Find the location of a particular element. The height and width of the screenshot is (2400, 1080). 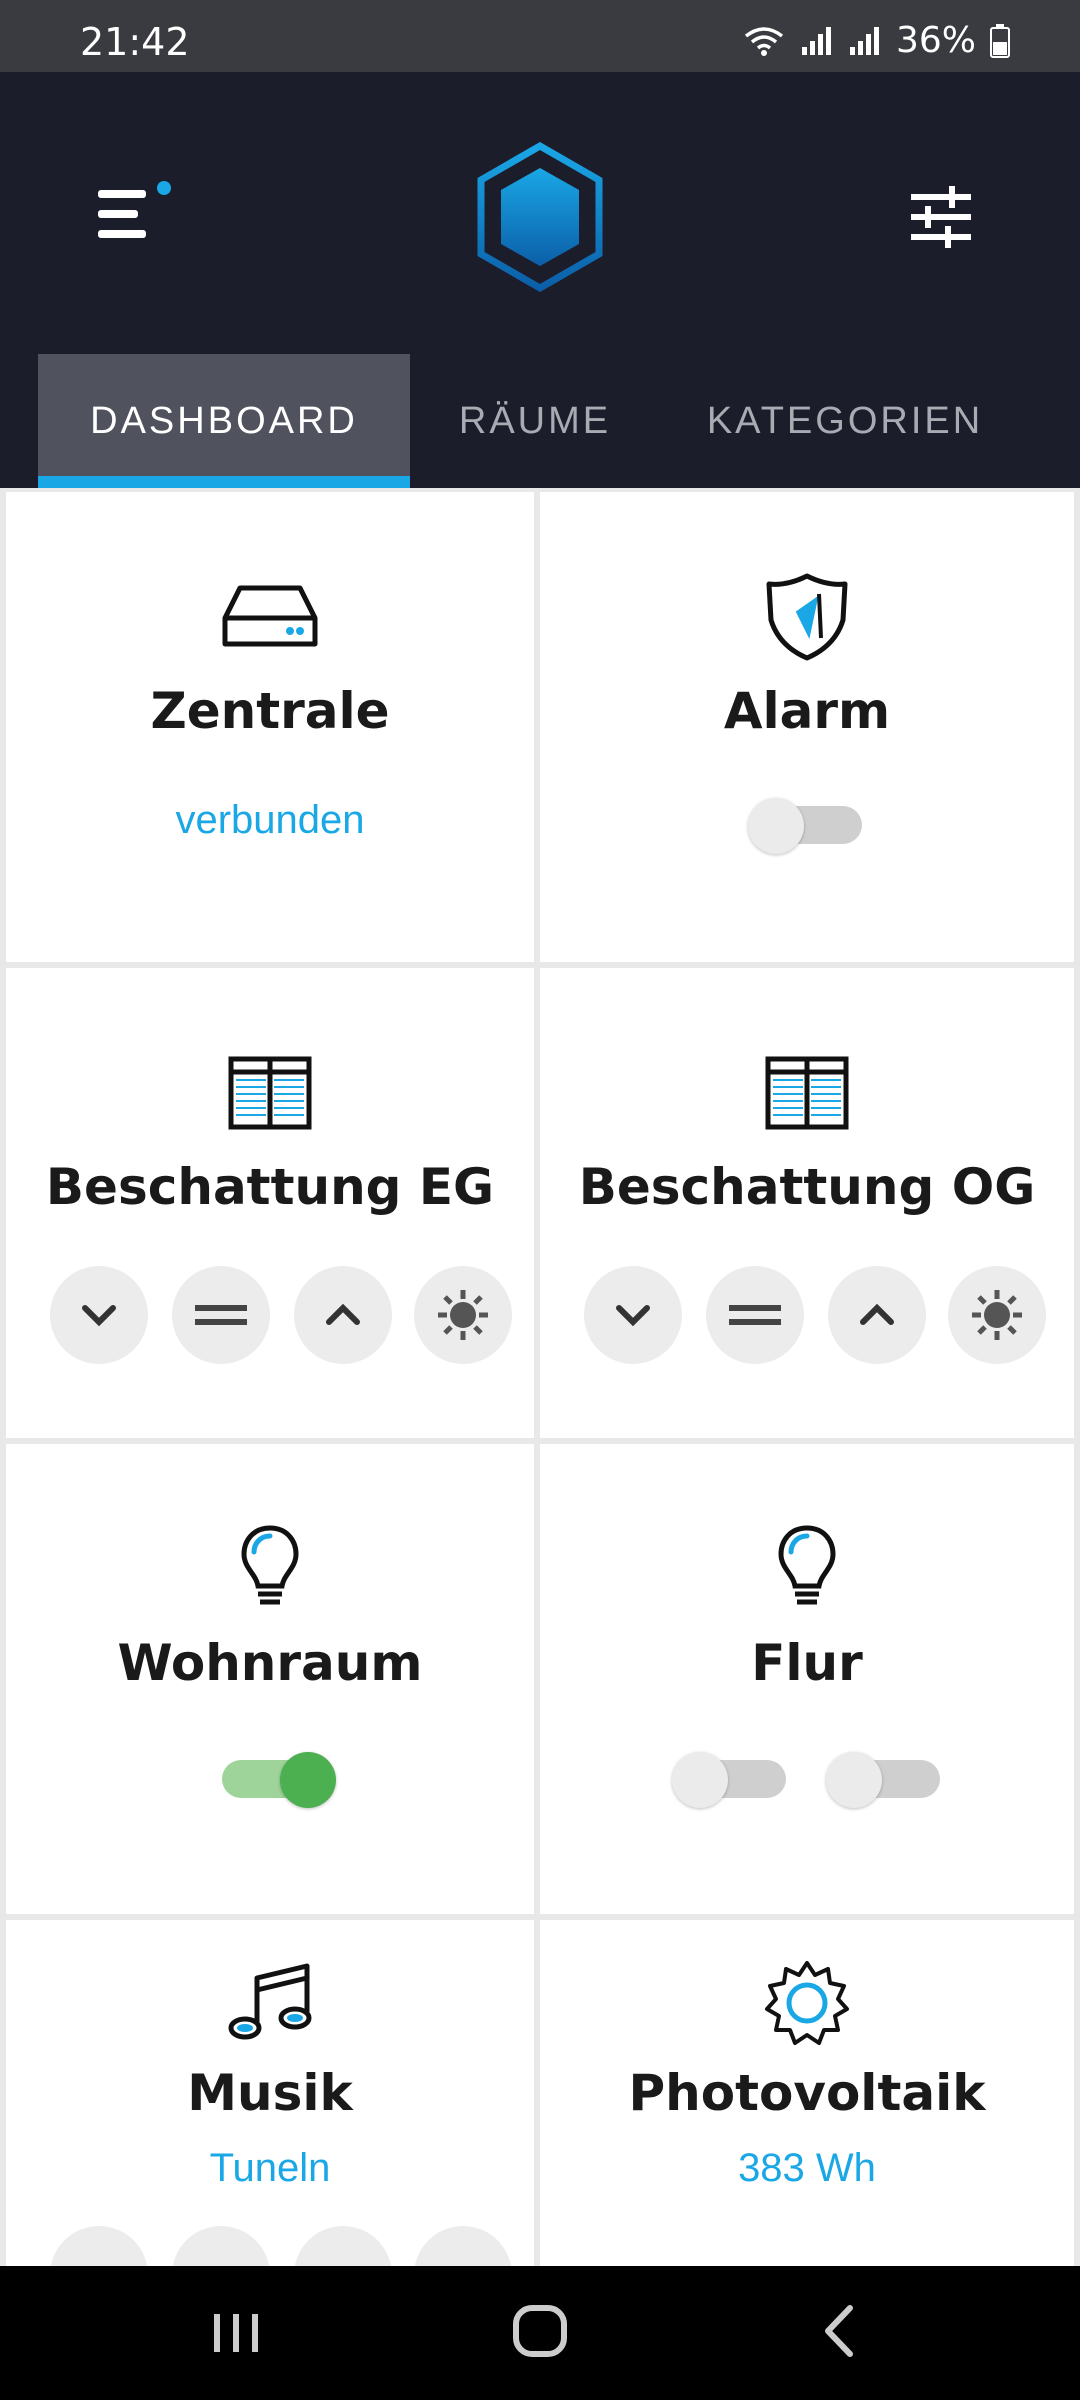

card-musik: Musik Tuneln is located at coordinates (270, 2093).